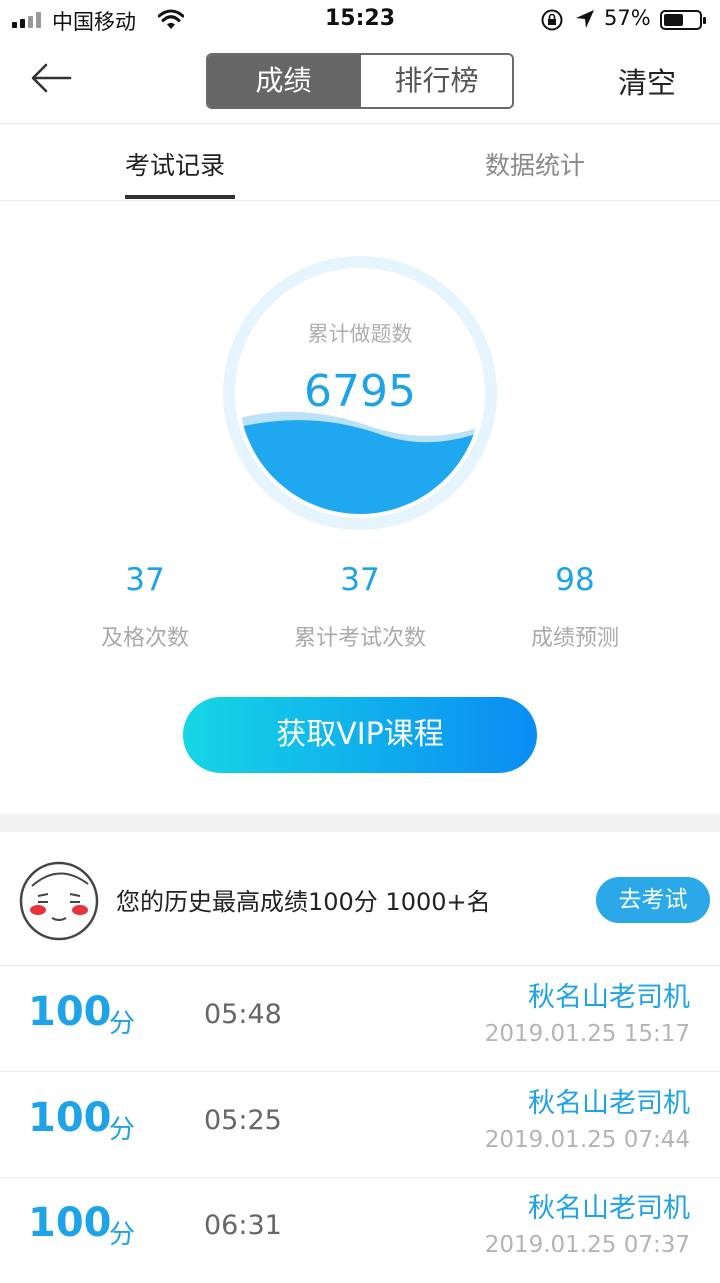 This screenshot has height=1283, width=720. What do you see at coordinates (59, 901) in the screenshot?
I see `cartoon-avatar-icon` at bounding box center [59, 901].